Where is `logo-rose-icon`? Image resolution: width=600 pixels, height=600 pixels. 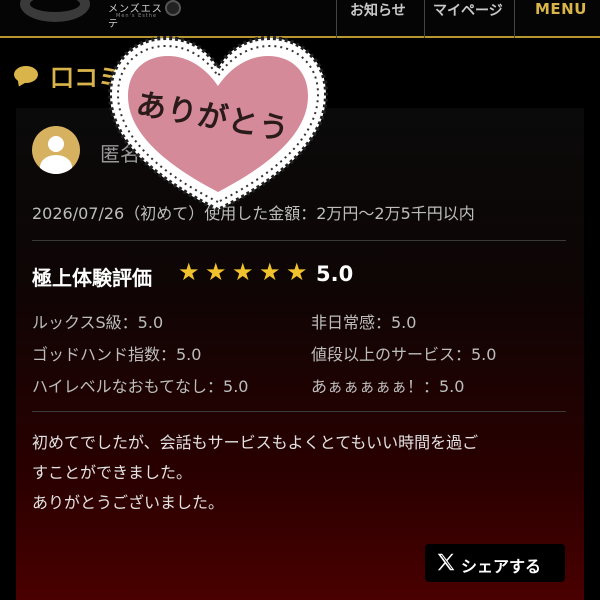 logo-rose-icon is located at coordinates (173, 8).